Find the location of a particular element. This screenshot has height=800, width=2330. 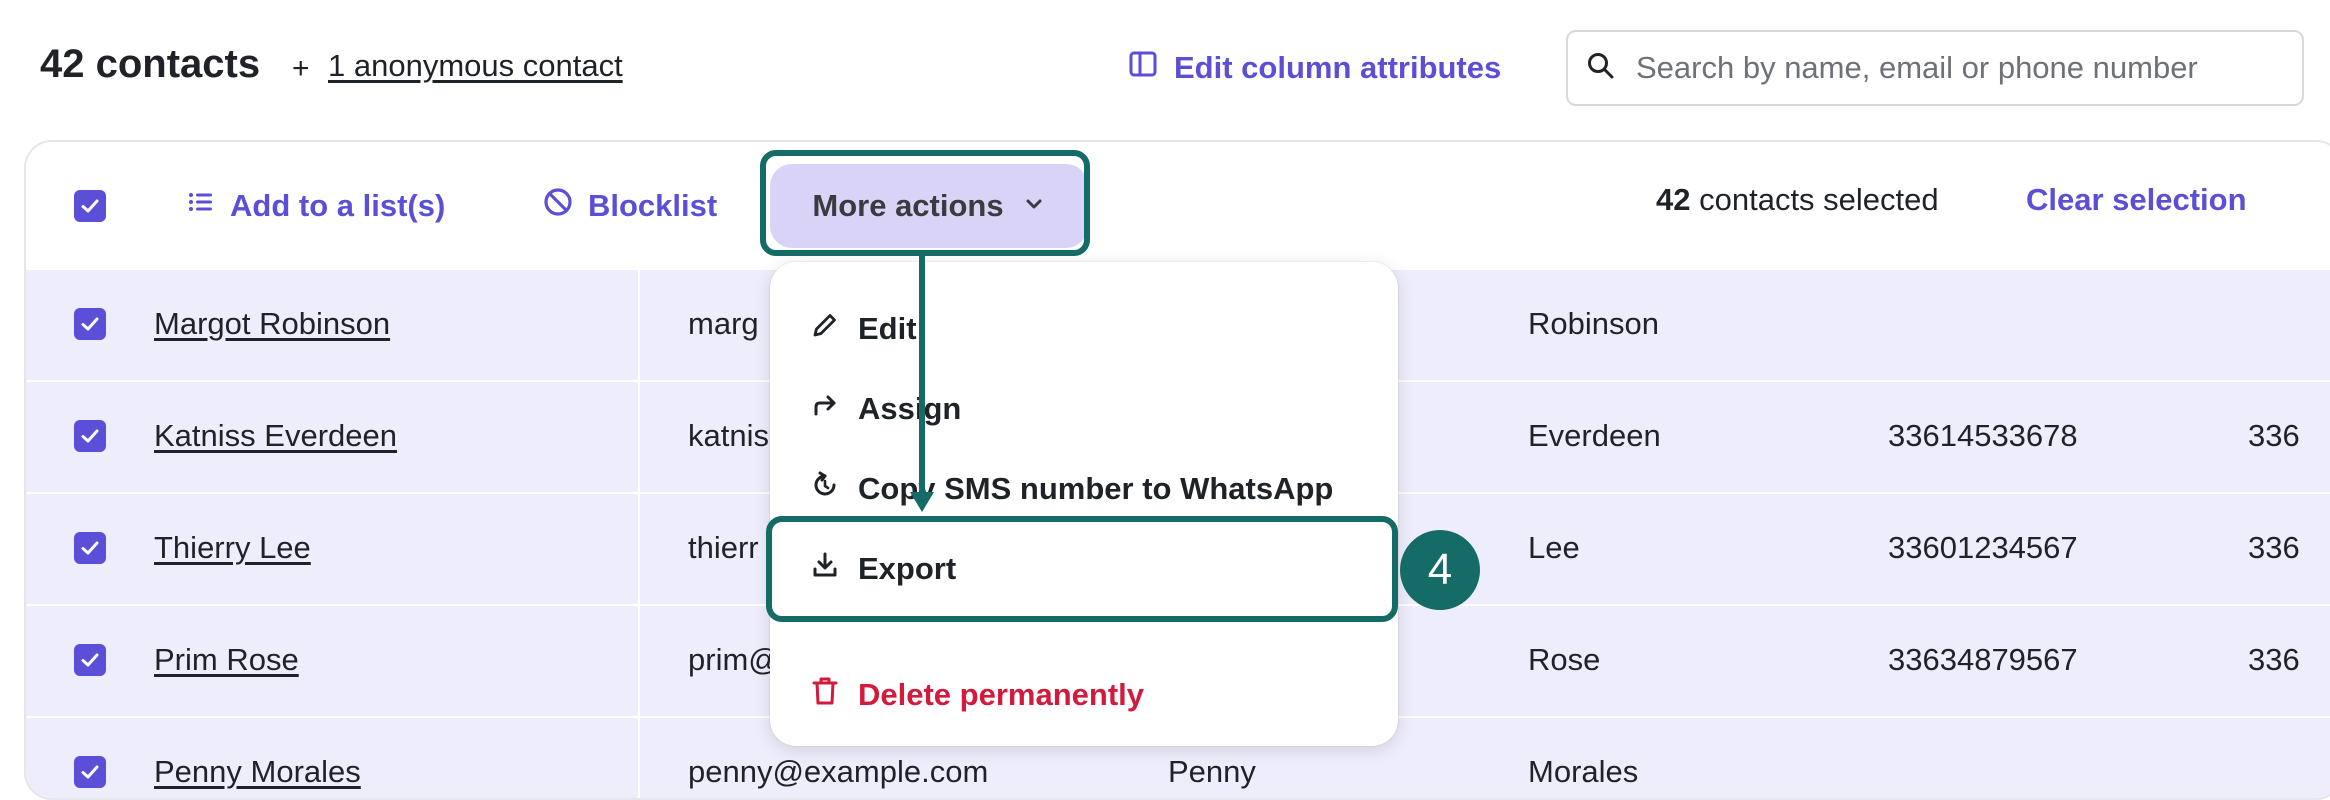

contact-name-link: Katniss Everdeen is located at coordinates (275, 436).